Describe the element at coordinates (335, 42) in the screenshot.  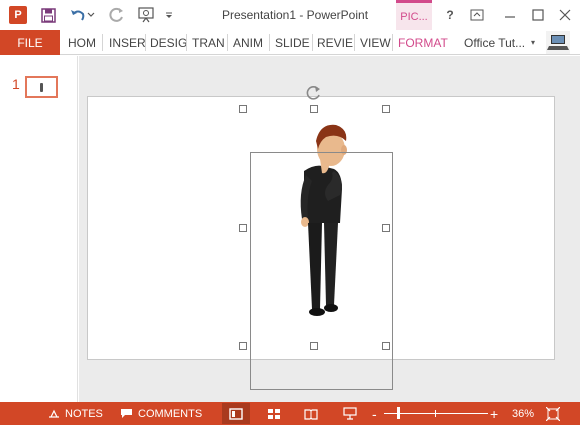
I see `tab-review: REVIE` at that location.